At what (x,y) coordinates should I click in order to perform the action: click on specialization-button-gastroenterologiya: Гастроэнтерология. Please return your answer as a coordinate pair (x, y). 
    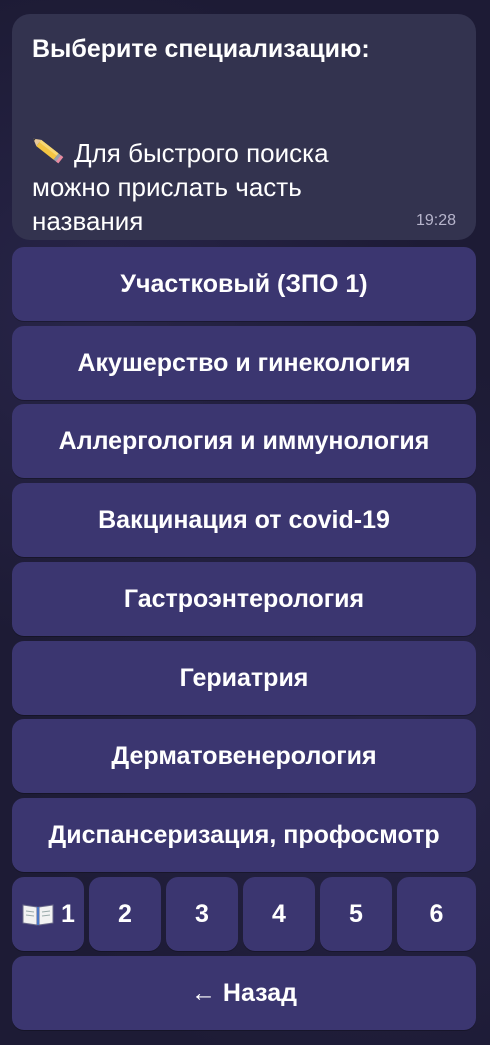
    Looking at the image, I should click on (244, 599).